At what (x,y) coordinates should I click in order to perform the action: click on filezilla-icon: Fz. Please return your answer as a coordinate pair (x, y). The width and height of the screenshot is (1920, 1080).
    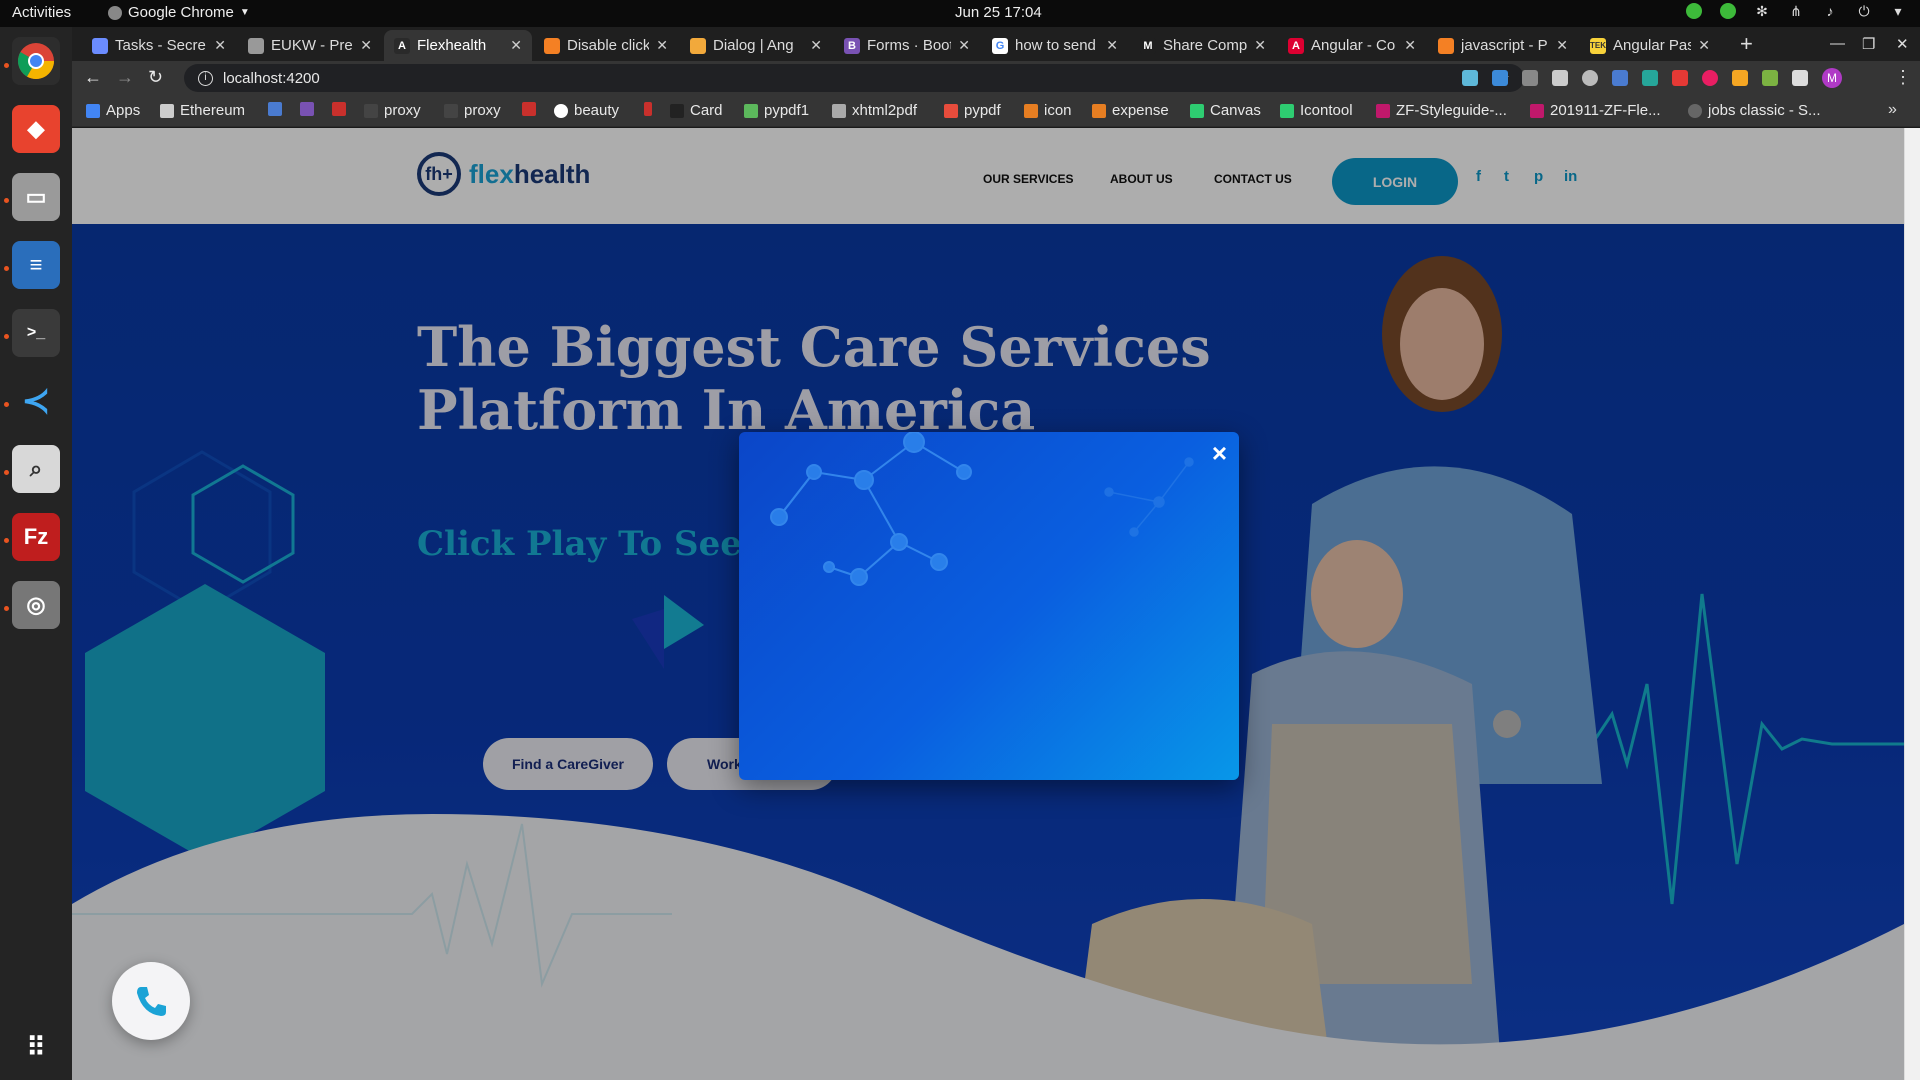
    Looking at the image, I should click on (36, 537).